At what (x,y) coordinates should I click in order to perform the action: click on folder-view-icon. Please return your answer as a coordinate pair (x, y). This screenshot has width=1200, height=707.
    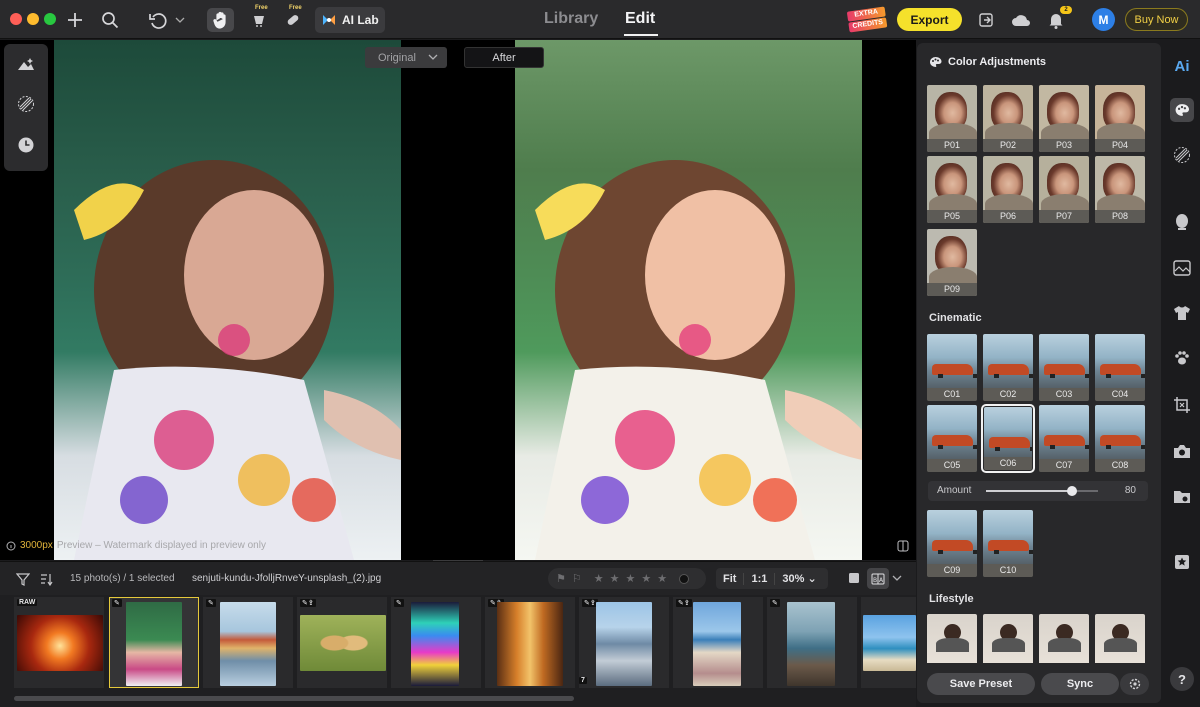
    Looking at the image, I should click on (1182, 496).